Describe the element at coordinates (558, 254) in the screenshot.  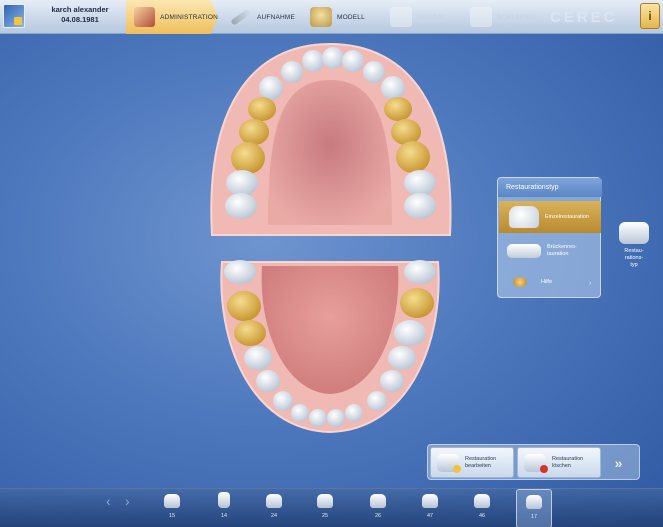
I see `option-label-line2: tauration` at that location.